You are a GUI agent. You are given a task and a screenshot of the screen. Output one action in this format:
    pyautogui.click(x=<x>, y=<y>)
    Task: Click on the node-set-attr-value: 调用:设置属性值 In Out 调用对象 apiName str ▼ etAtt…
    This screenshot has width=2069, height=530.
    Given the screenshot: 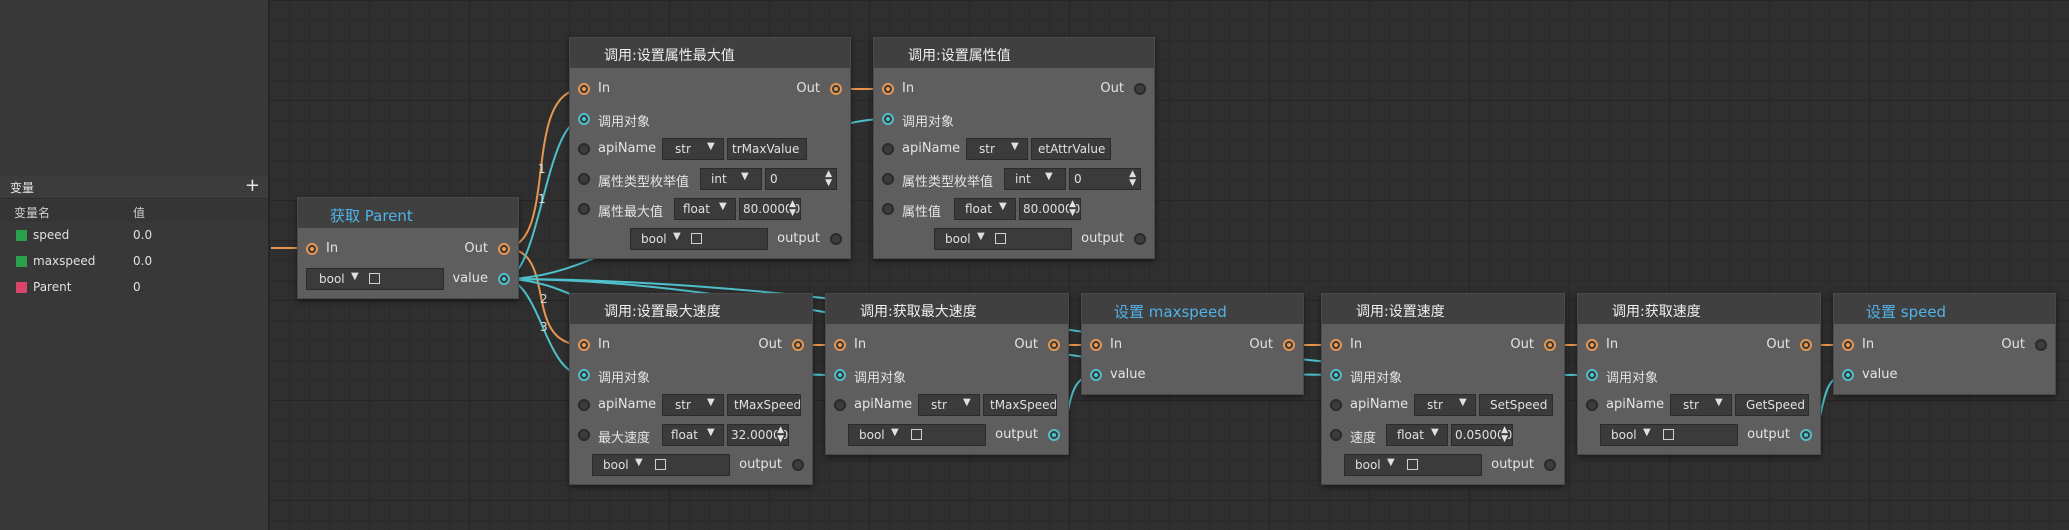 What is the action you would take?
    pyautogui.click(x=1014, y=148)
    